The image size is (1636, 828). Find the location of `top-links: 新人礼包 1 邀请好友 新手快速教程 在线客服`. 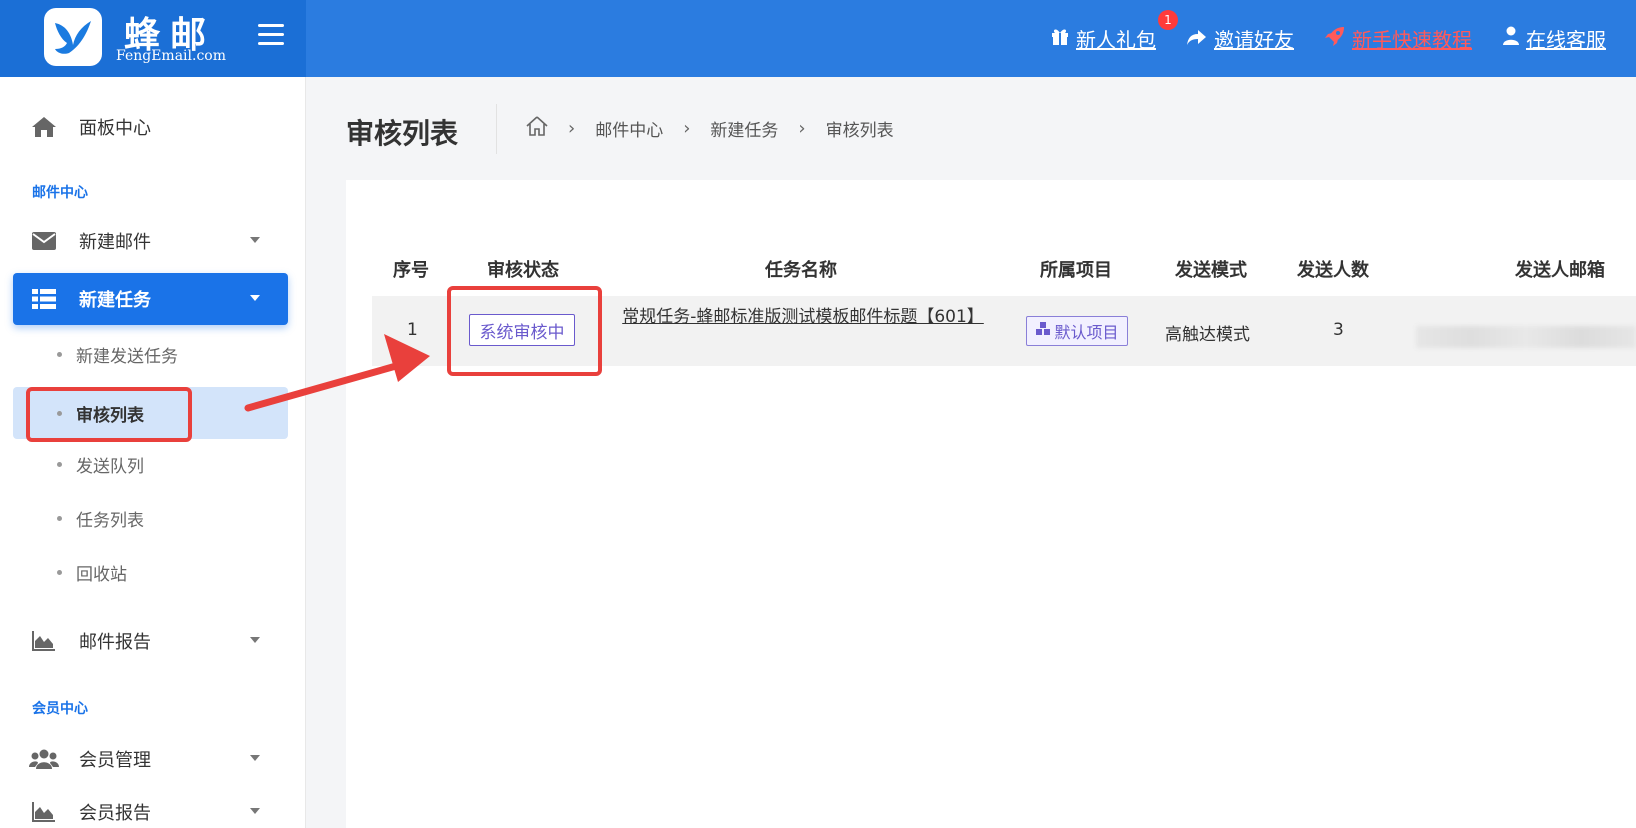

top-links: 新人礼包 1 邀请好友 新手快速教程 在线客服 is located at coordinates (1328, 38).